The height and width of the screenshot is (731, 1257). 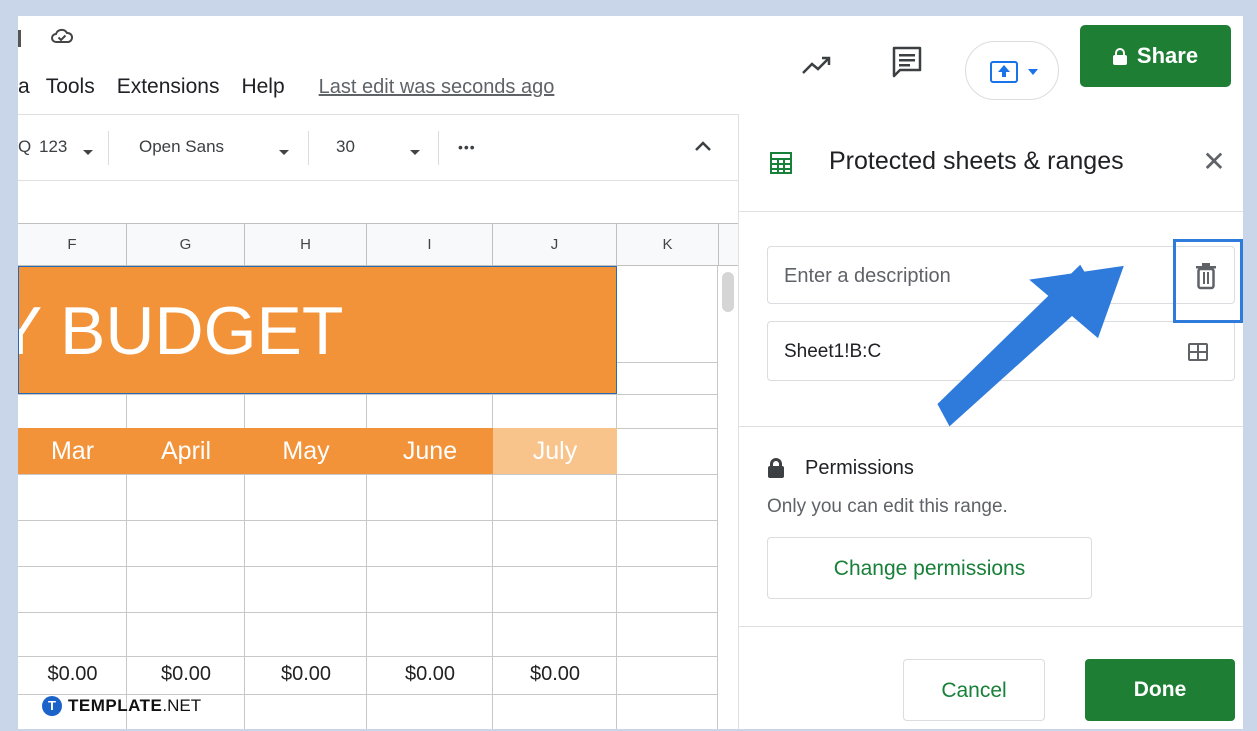 I want to click on column-header-k: K, so click(x=668, y=245).